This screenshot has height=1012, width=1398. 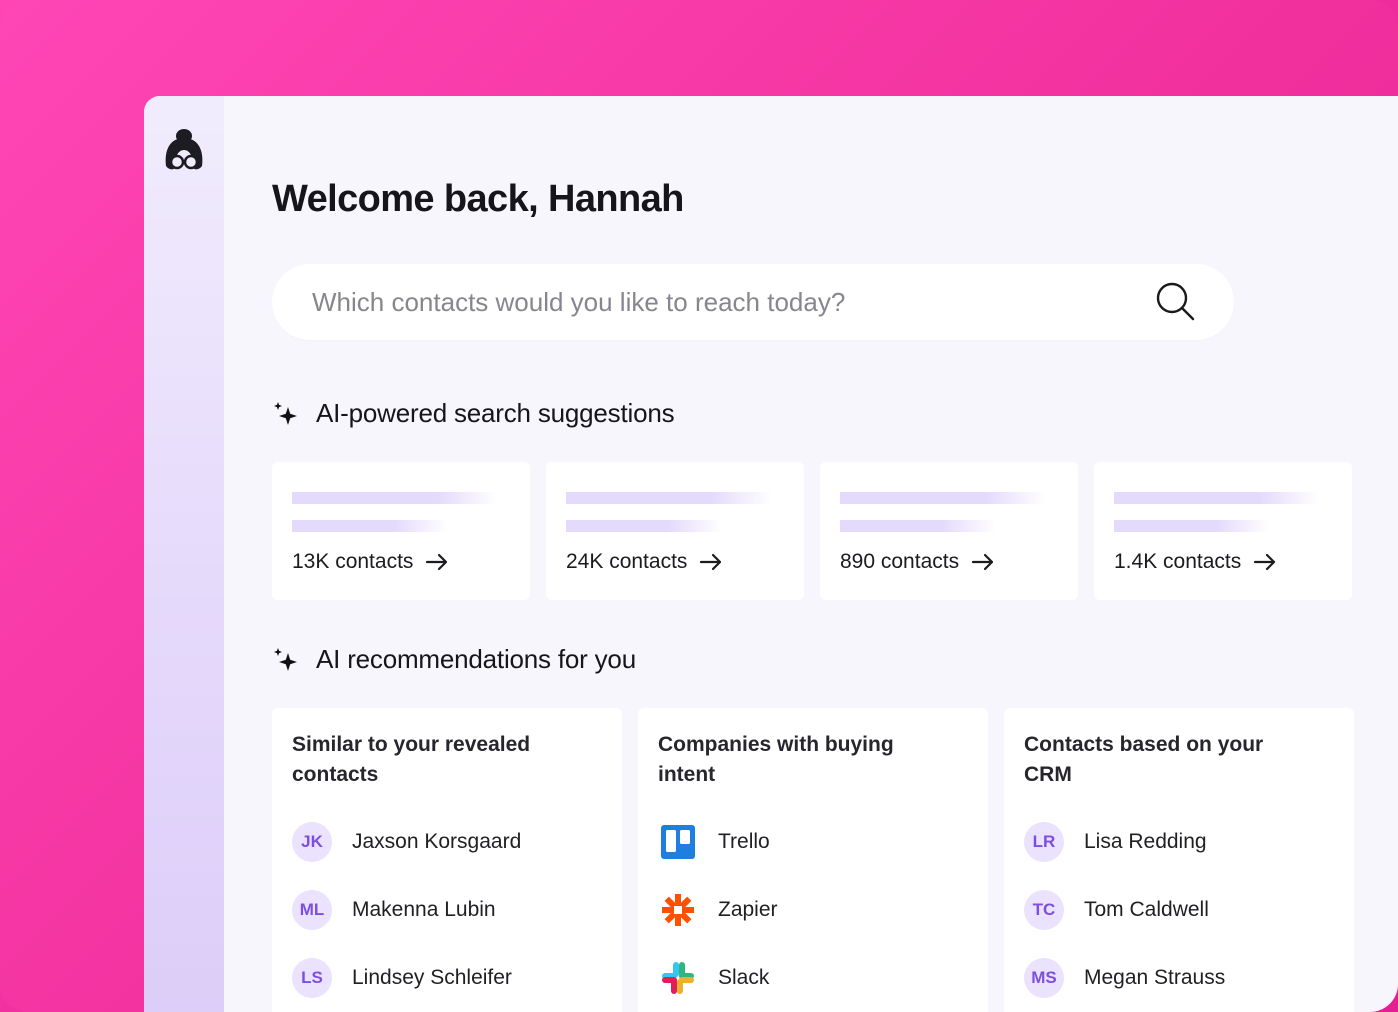 I want to click on section-title: AI recommendations for you, so click(x=476, y=659).